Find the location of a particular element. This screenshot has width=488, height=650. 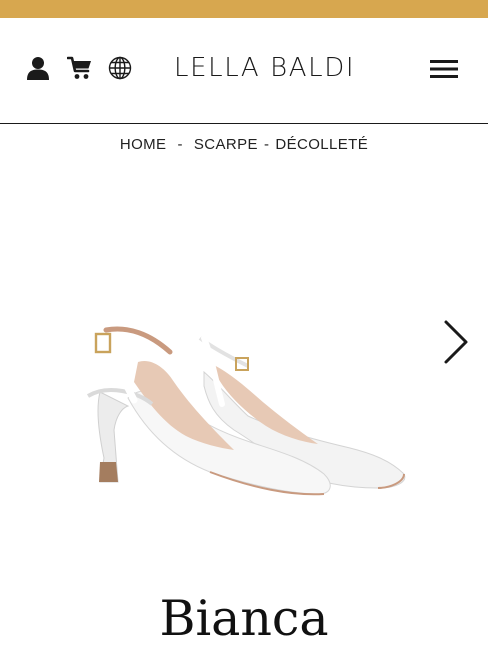

product-title: Bianca is located at coordinates (244, 618).